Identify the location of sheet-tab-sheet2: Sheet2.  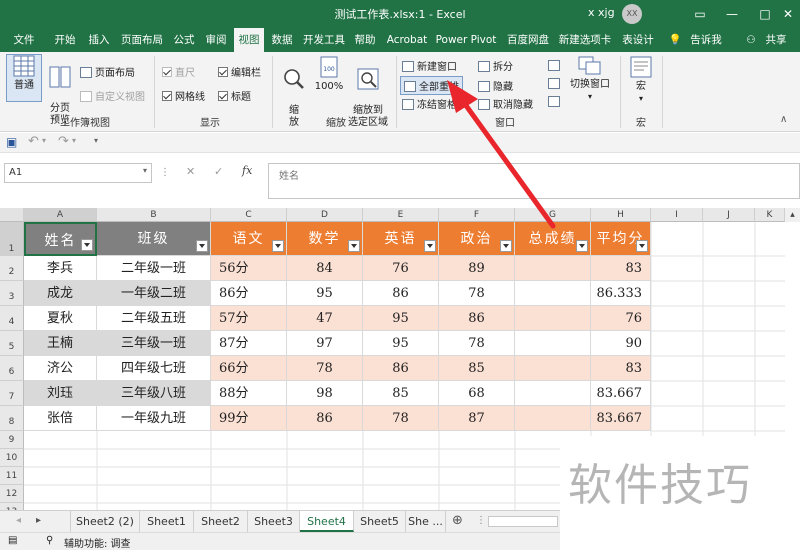
(221, 521).